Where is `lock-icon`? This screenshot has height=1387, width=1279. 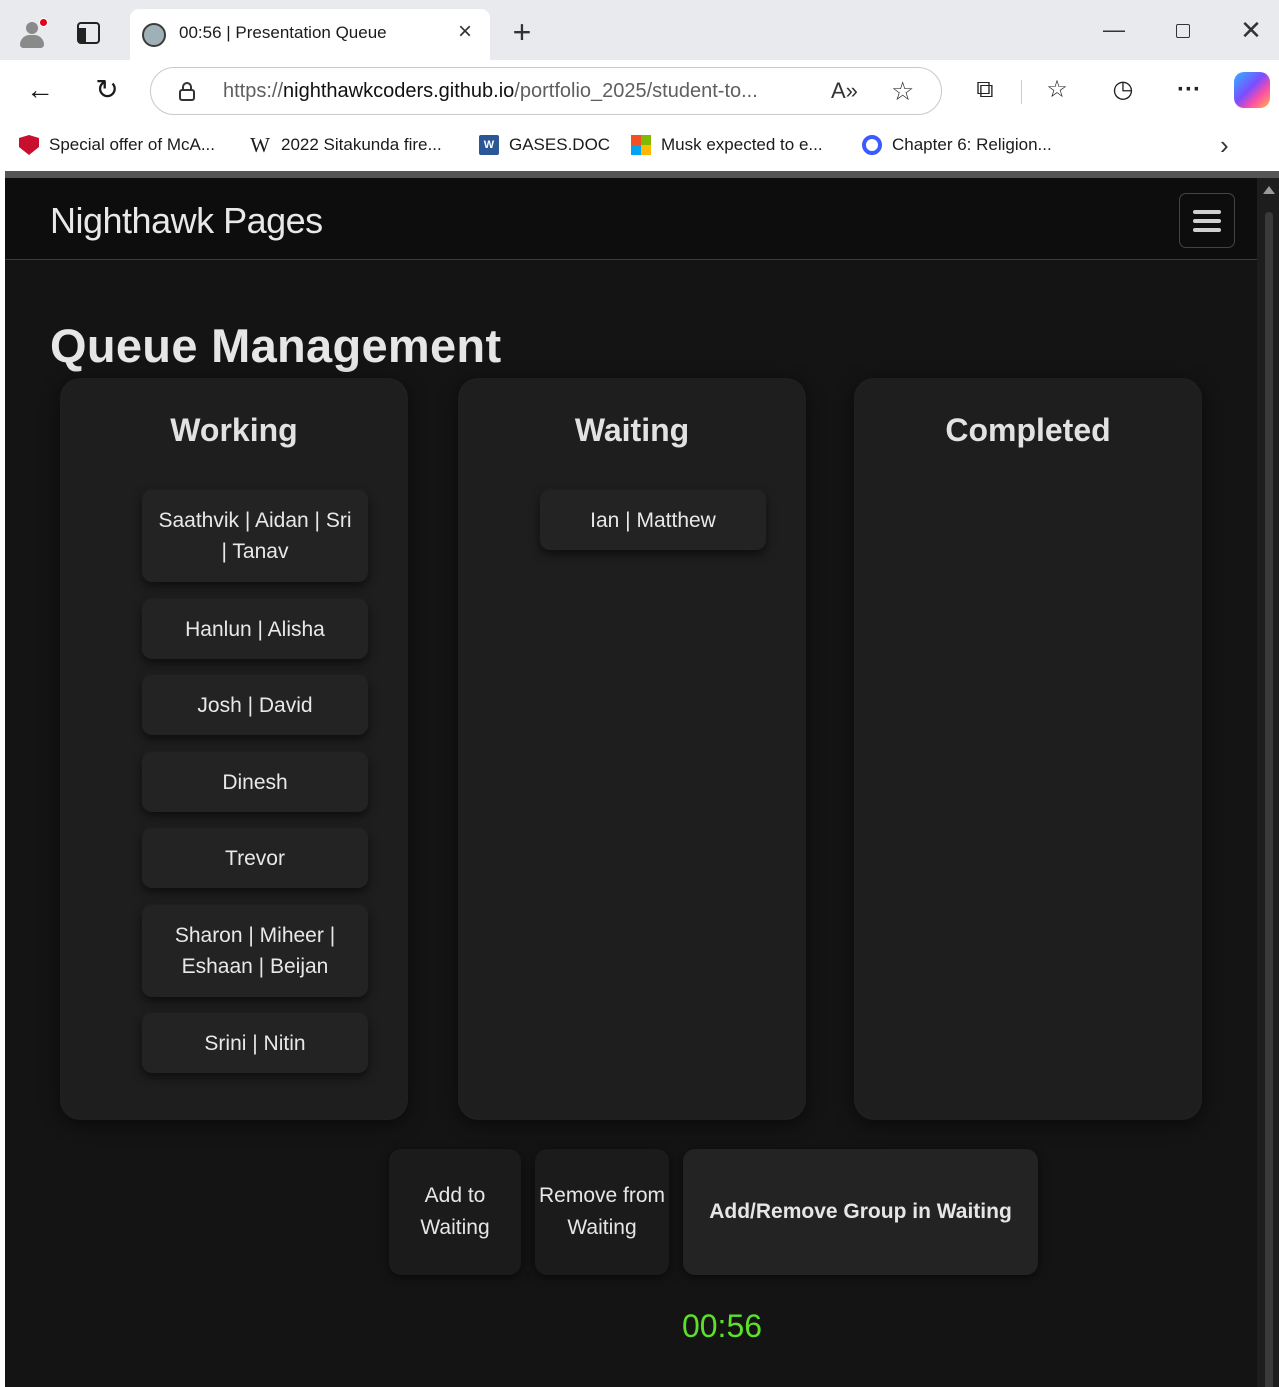 lock-icon is located at coordinates (187, 91).